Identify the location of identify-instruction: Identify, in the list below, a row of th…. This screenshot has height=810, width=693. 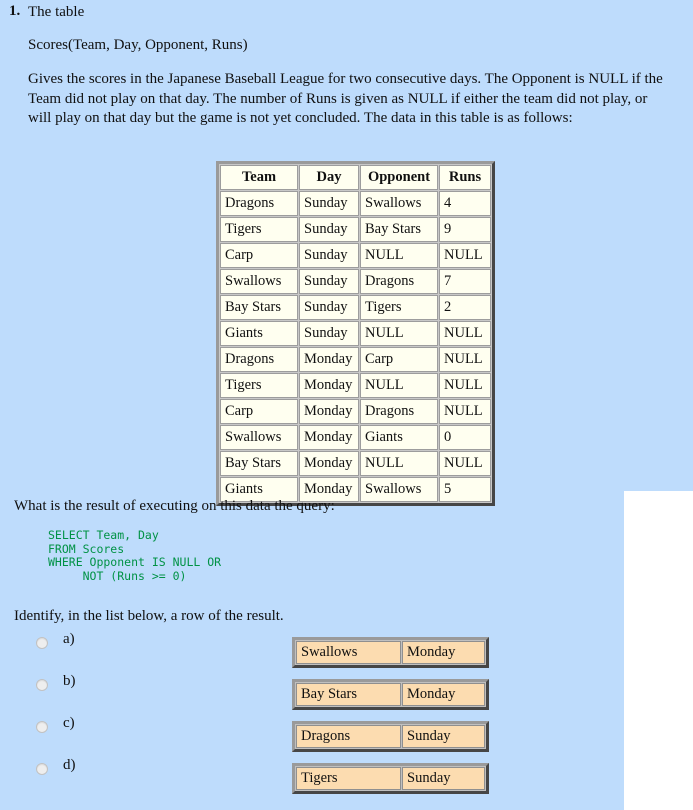
(149, 616).